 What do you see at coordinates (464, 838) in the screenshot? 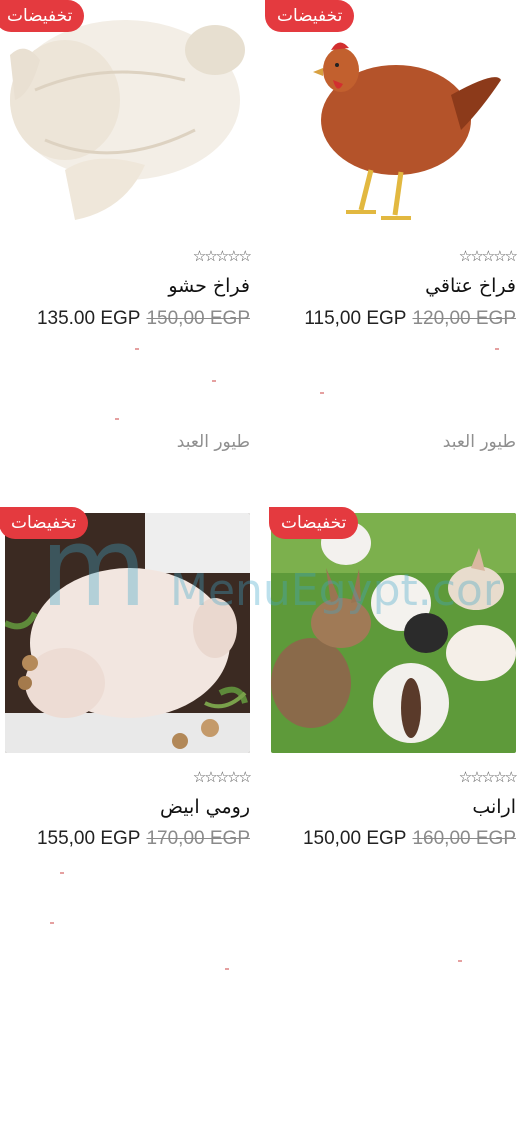
I see `original-price: 160,00 EGP` at bounding box center [464, 838].